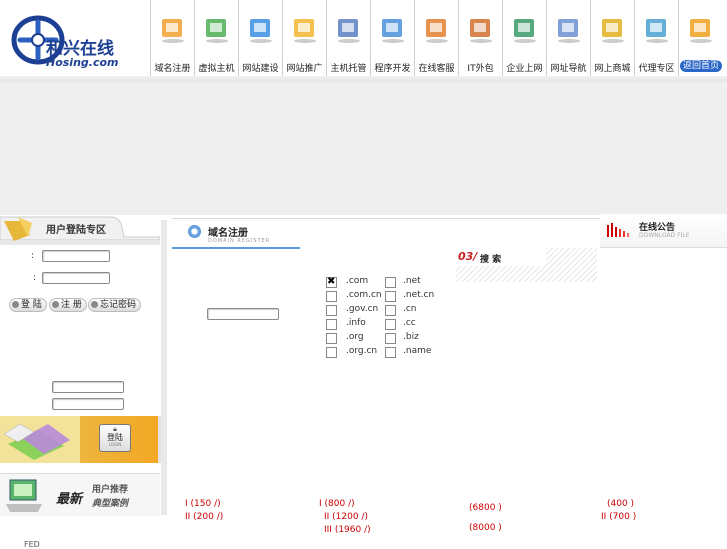 This screenshot has height=549, width=727. What do you see at coordinates (115, 444) in the screenshot?
I see `promo-login-sub: LOGIN` at bounding box center [115, 444].